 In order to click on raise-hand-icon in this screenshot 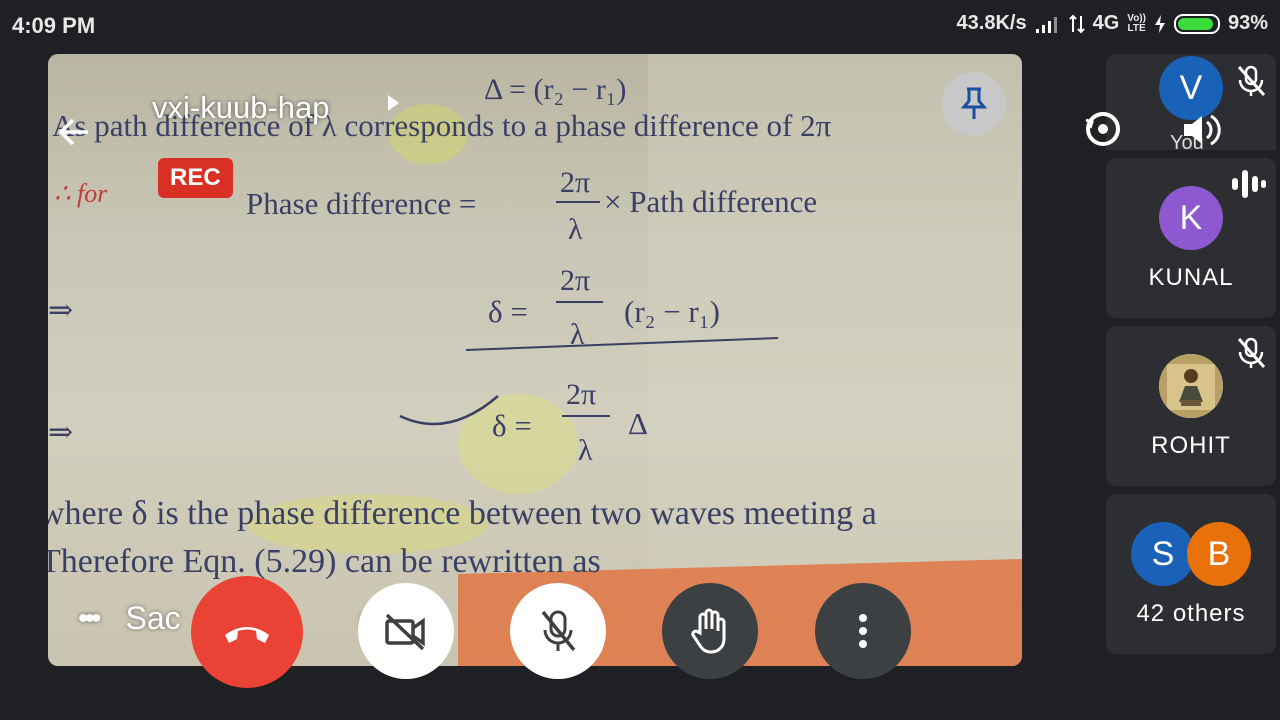, I will do `click(708, 631)`.